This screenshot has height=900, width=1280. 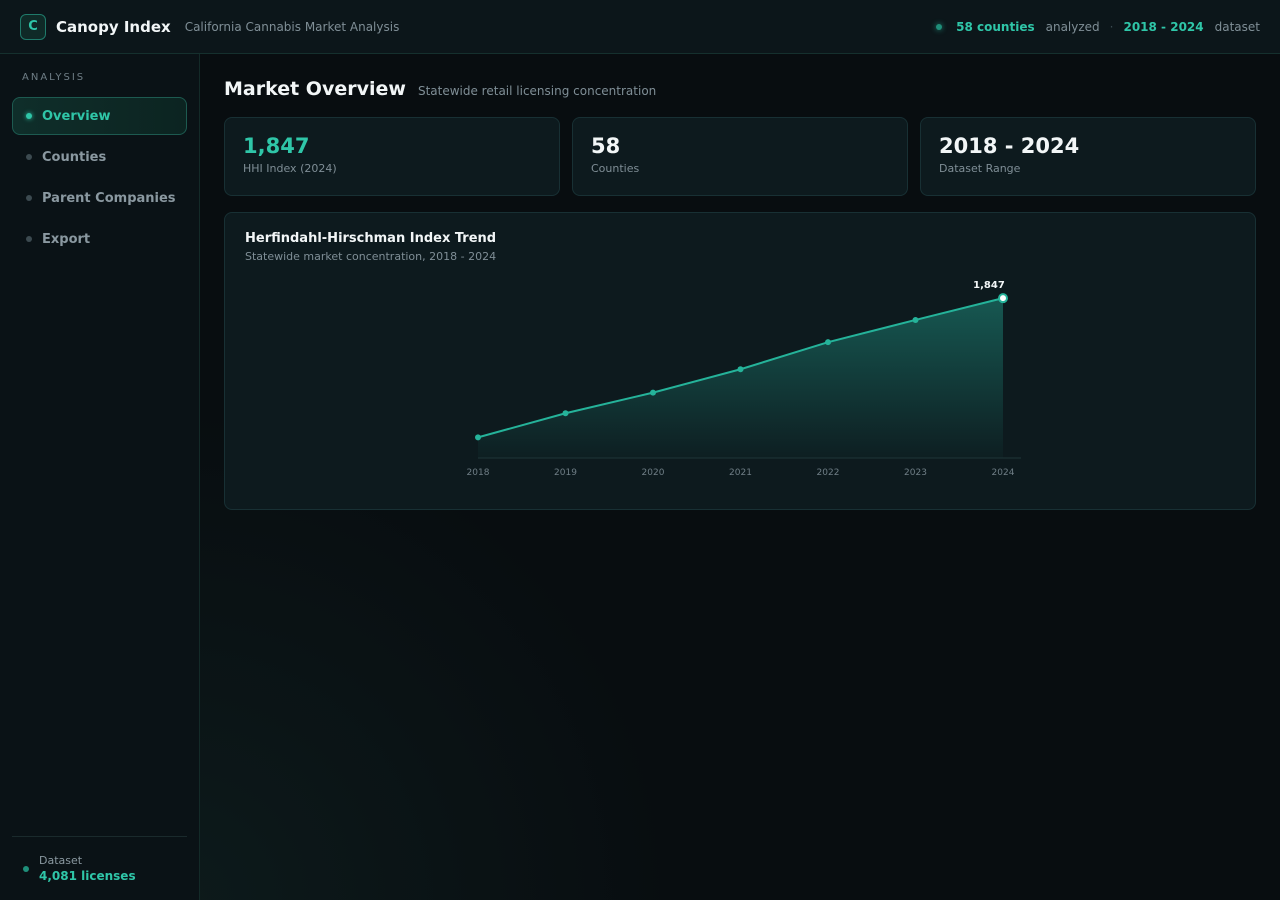 What do you see at coordinates (315, 89) in the screenshot?
I see `page-title: Market Overview` at bounding box center [315, 89].